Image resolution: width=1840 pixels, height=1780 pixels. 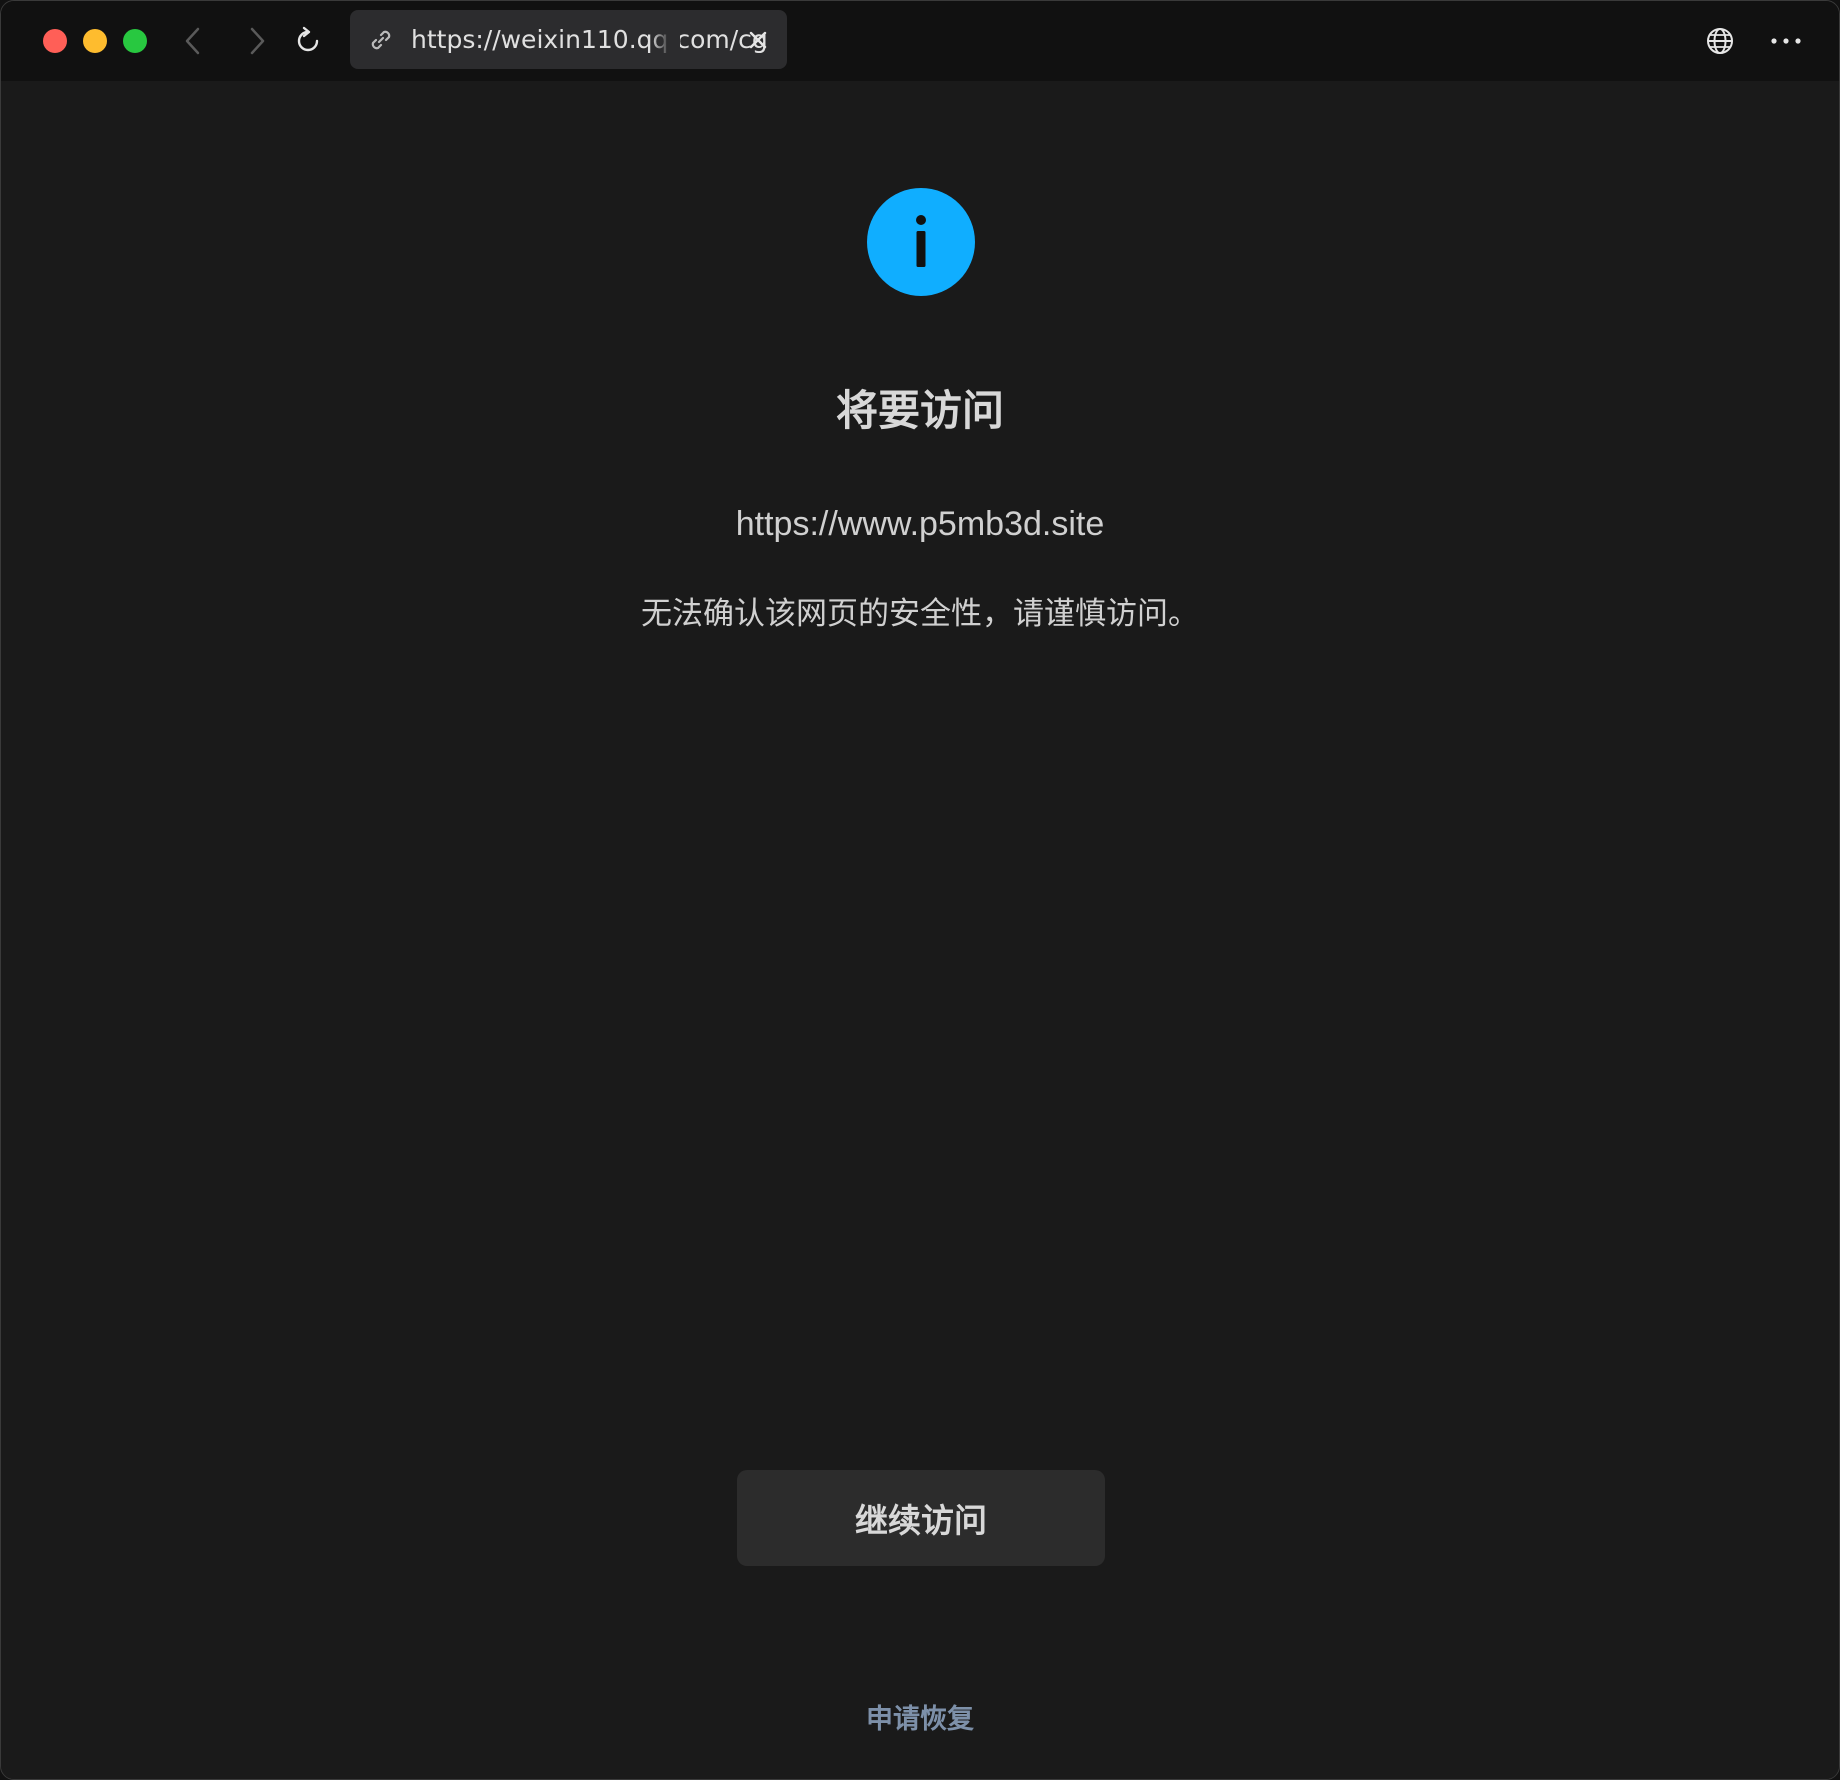 I want to click on continue-visit-button: 继续访问, so click(x=921, y=1518).